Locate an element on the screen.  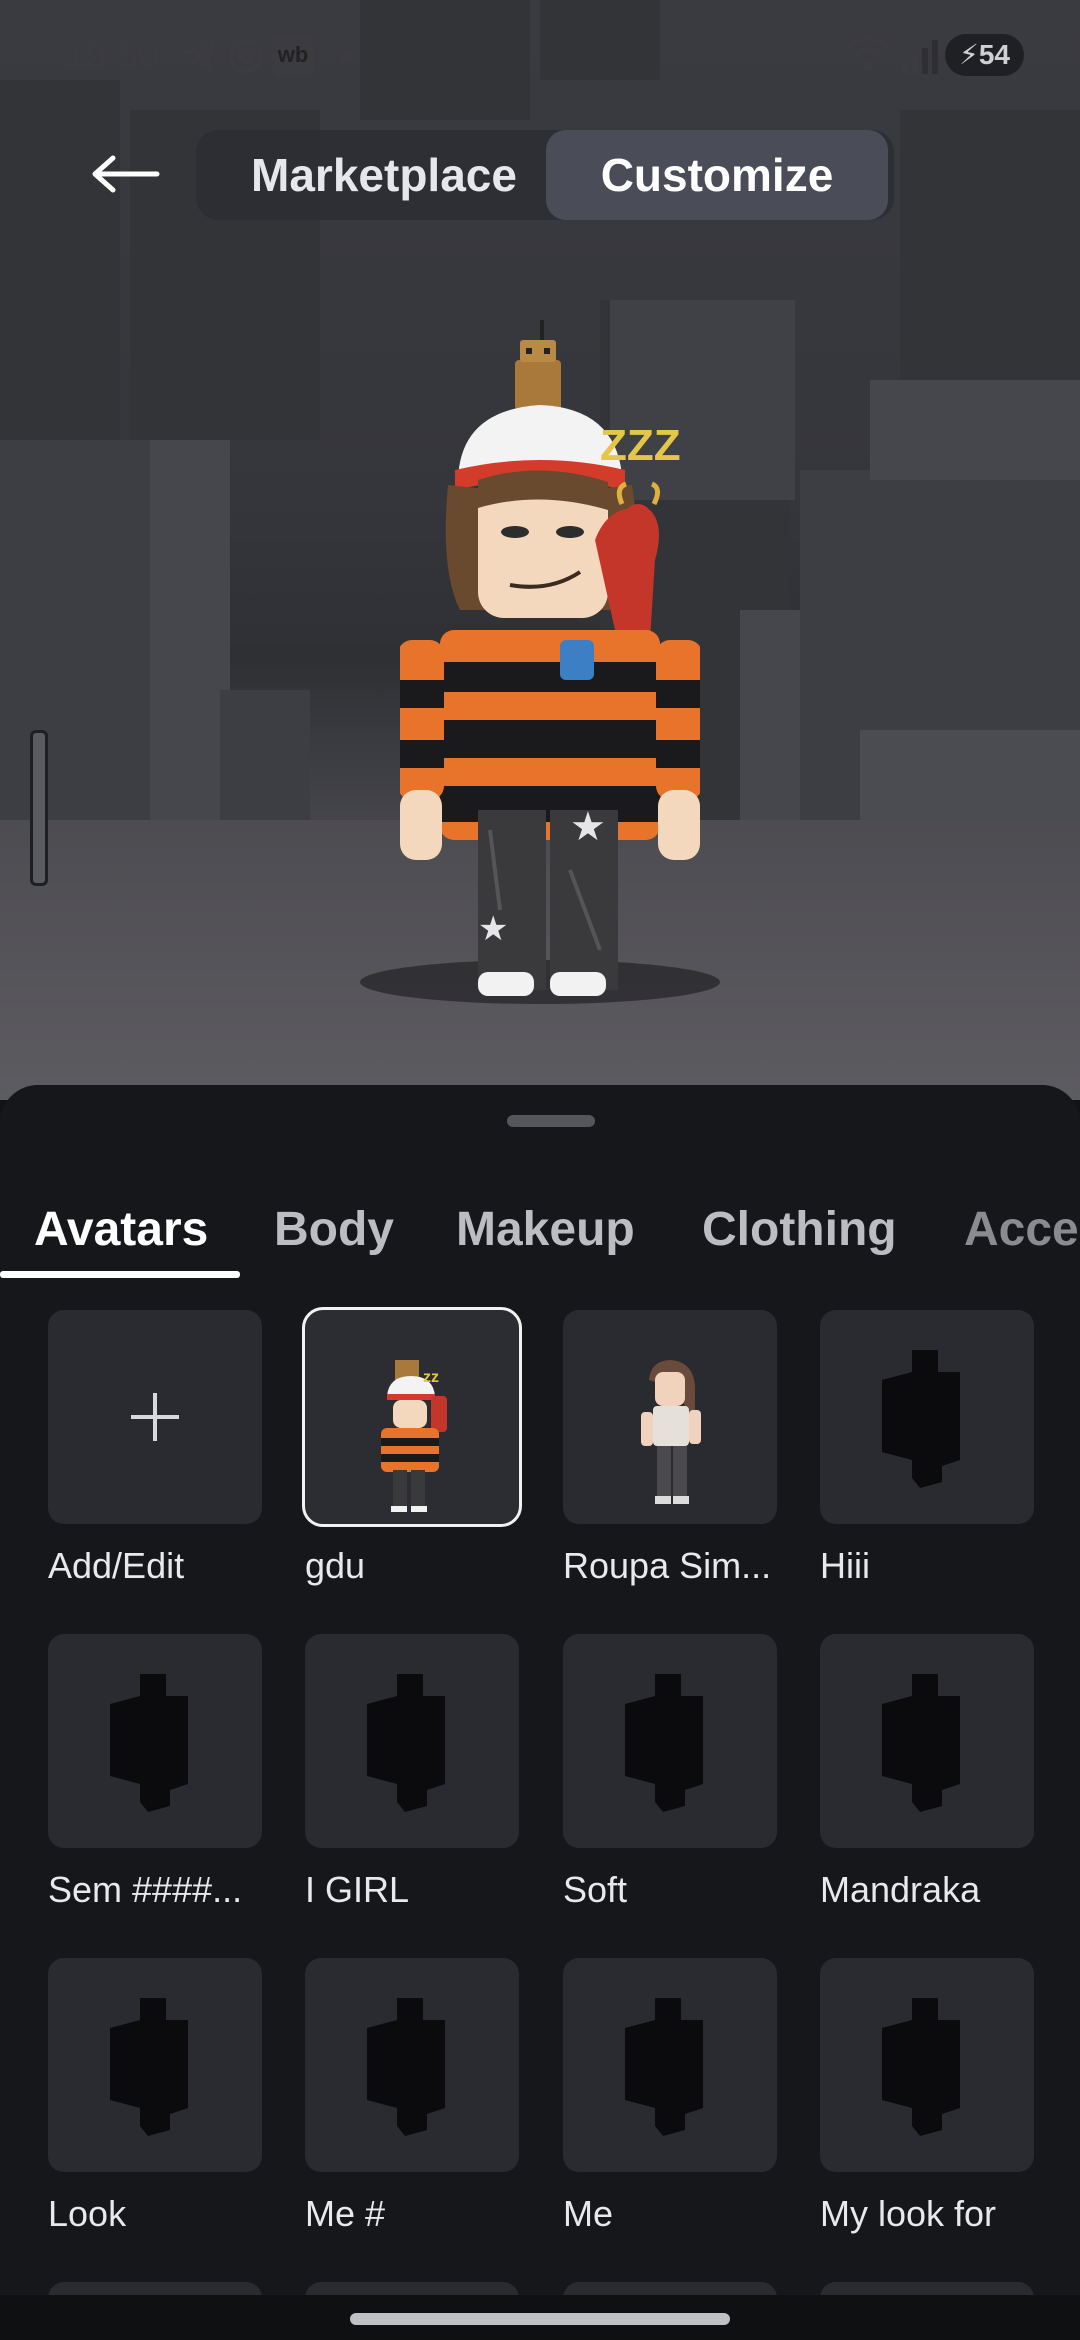
avatar-label: Hiii is located at coordinates (845, 1565).